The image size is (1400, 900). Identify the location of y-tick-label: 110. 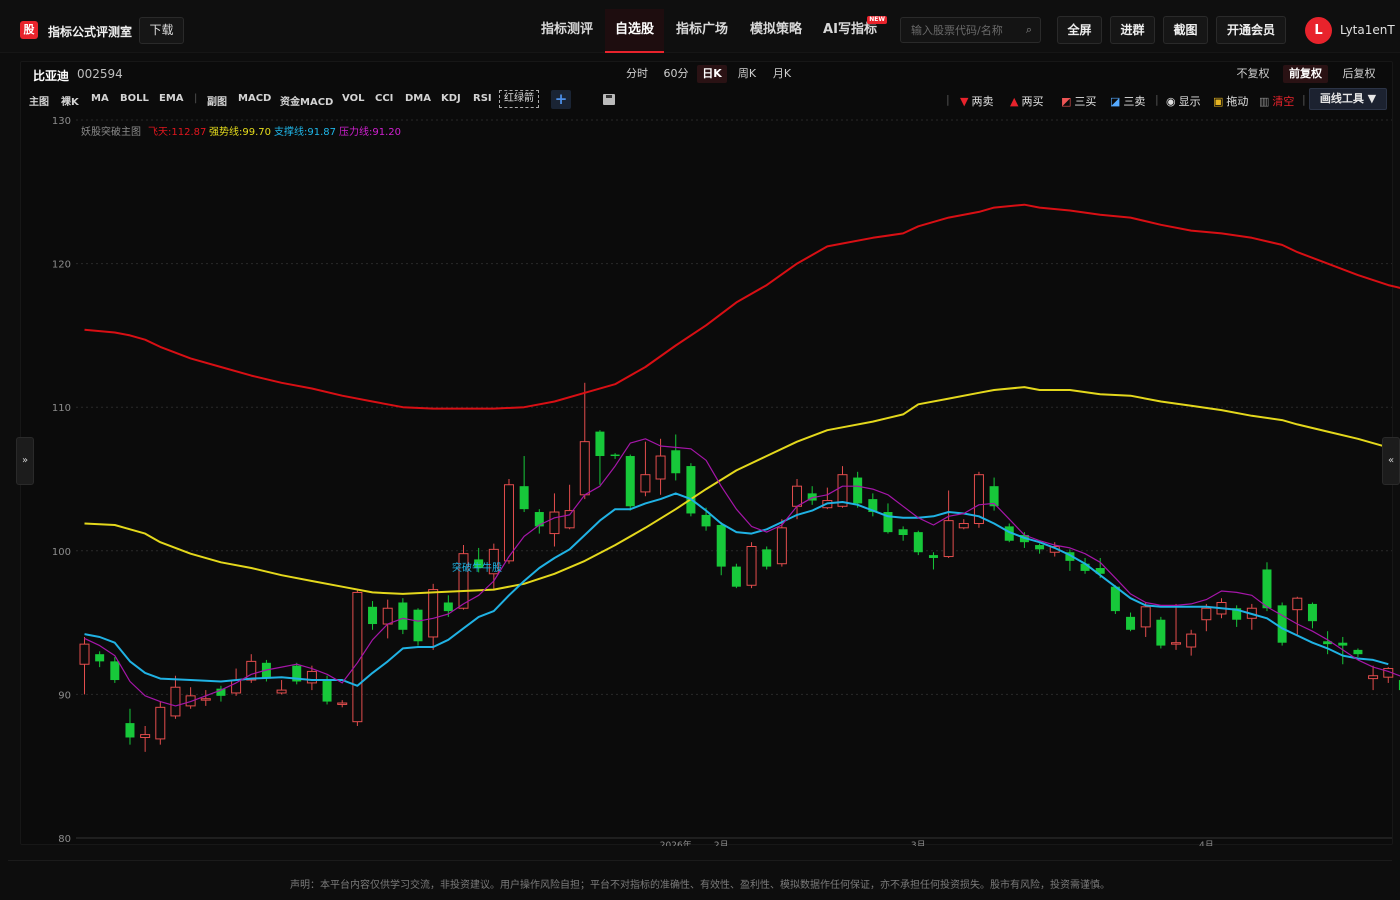
(61, 408).